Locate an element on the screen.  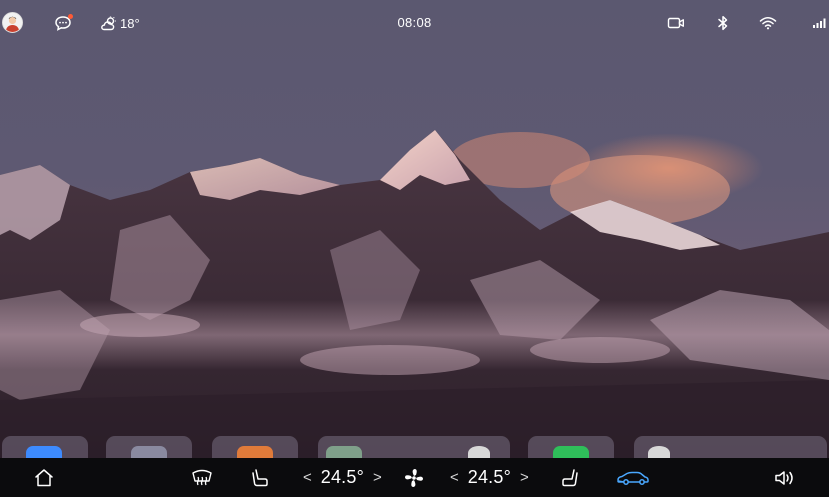
driver-temperature: 24.5° is located at coordinates (342, 477).